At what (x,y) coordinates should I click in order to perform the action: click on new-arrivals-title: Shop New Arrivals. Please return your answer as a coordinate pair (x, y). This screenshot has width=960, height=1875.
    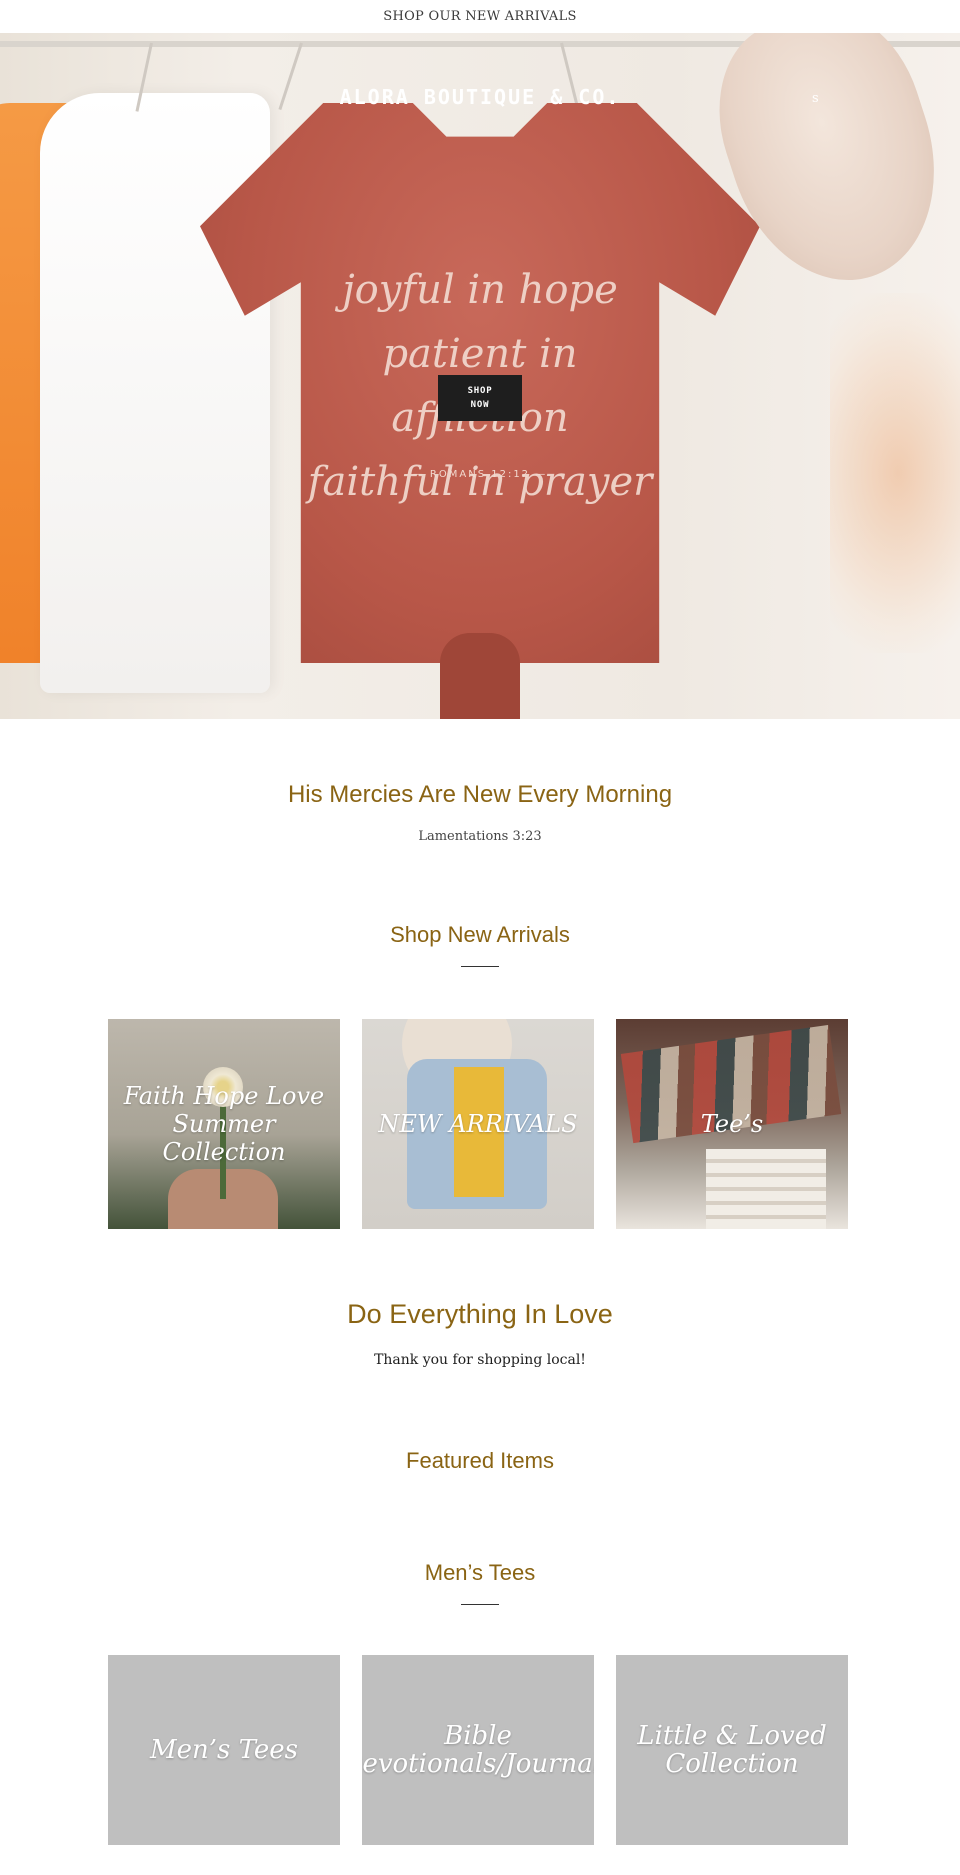
    Looking at the image, I should click on (480, 934).